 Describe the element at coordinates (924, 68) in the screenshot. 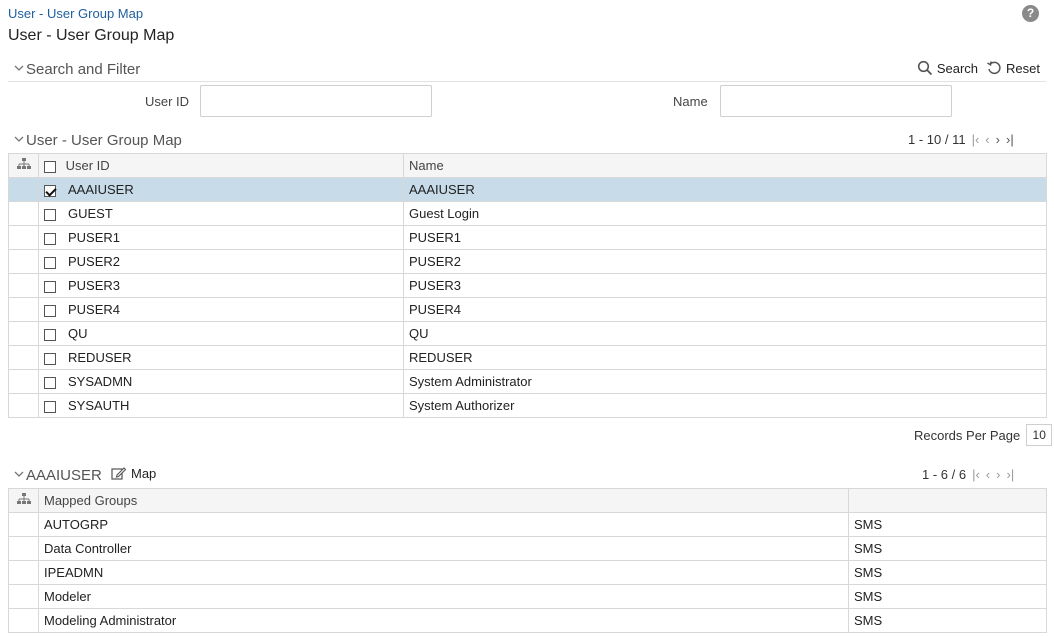

I see `search-icon` at that location.